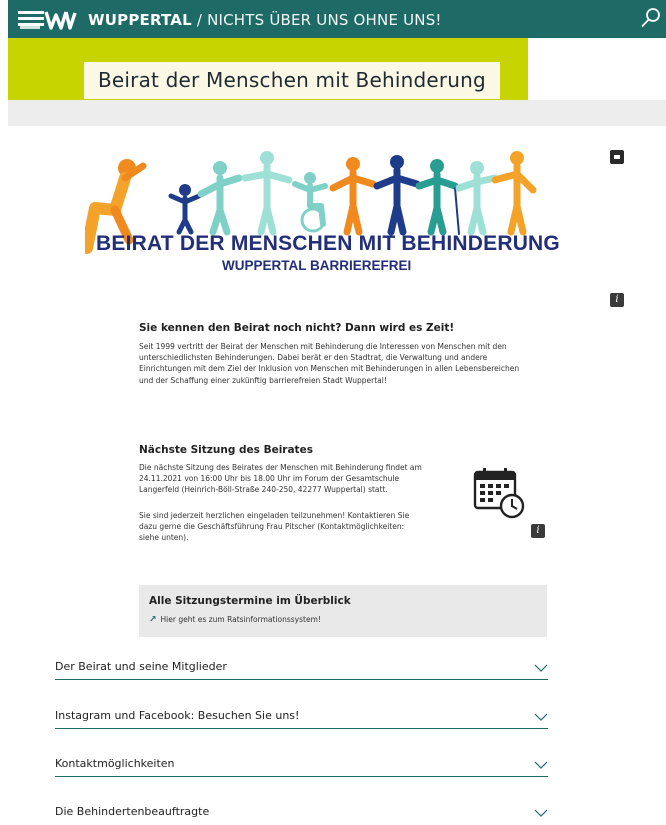 The height and width of the screenshot is (825, 666). I want to click on accordion-item-behindertenbeauftragte: Die Behindertenbeauftragte, so click(301, 815).